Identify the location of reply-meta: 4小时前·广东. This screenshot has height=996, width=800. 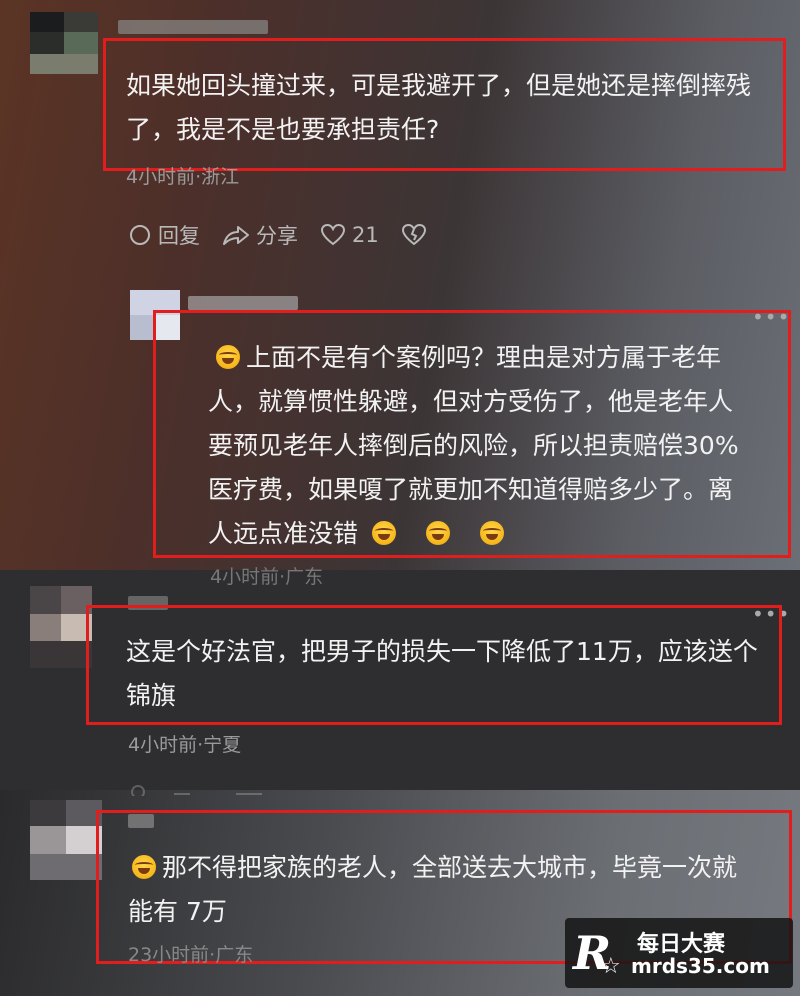
(267, 577).